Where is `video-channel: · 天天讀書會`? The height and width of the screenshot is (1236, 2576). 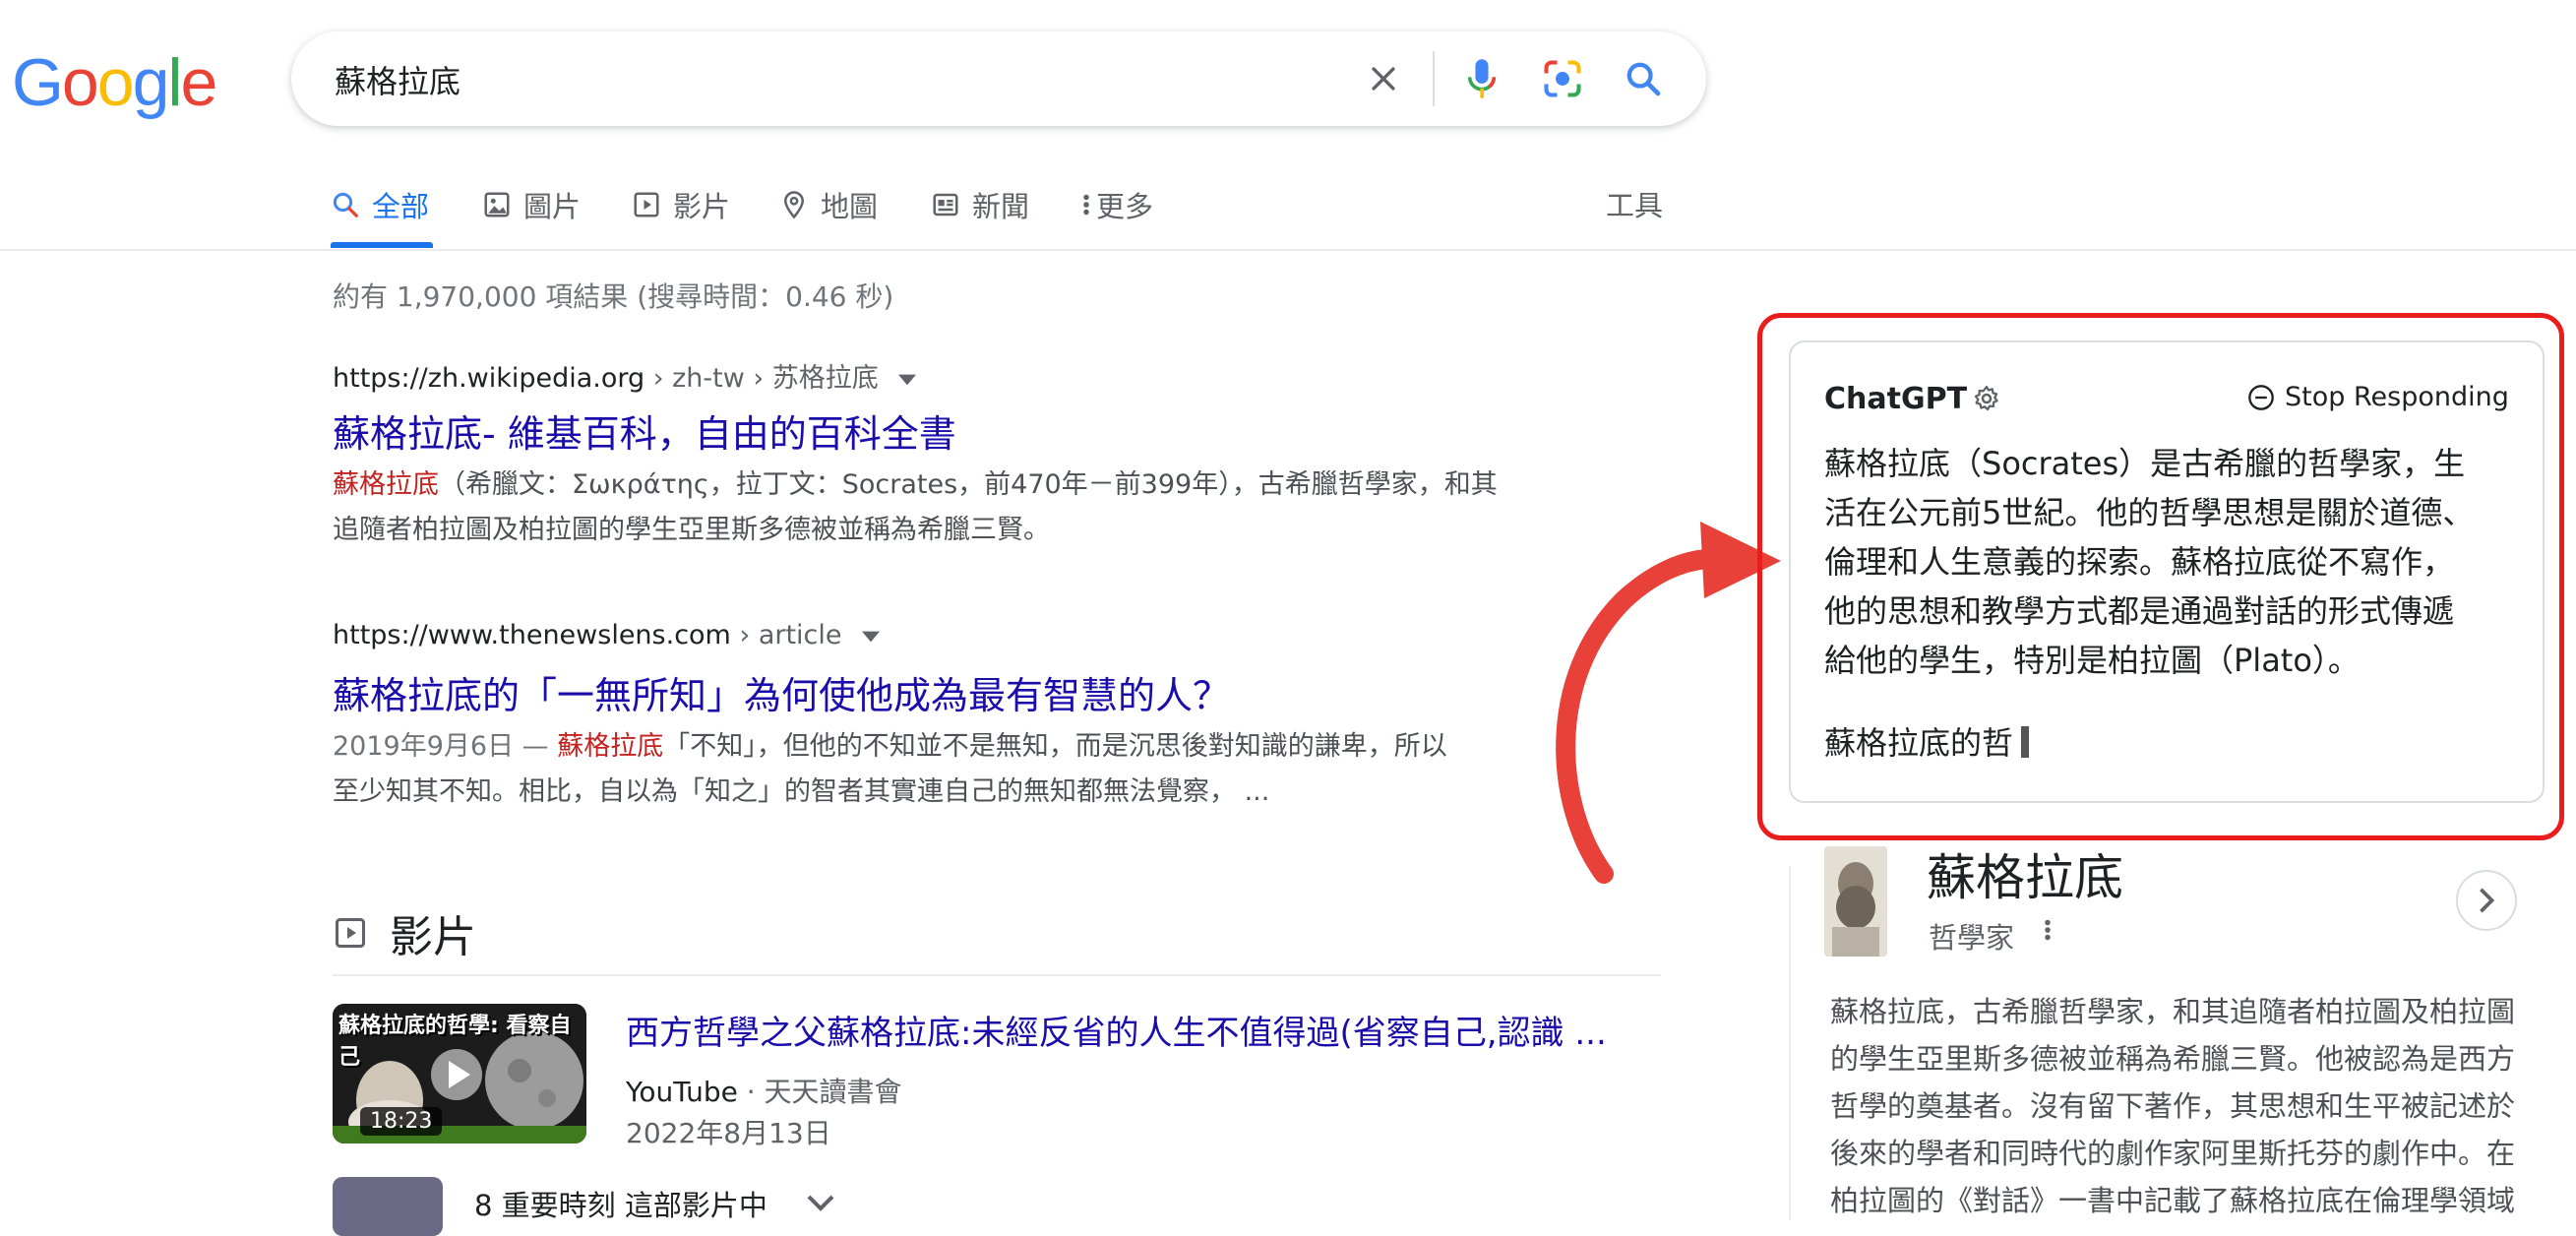 video-channel: · 天天讀書會 is located at coordinates (819, 1092).